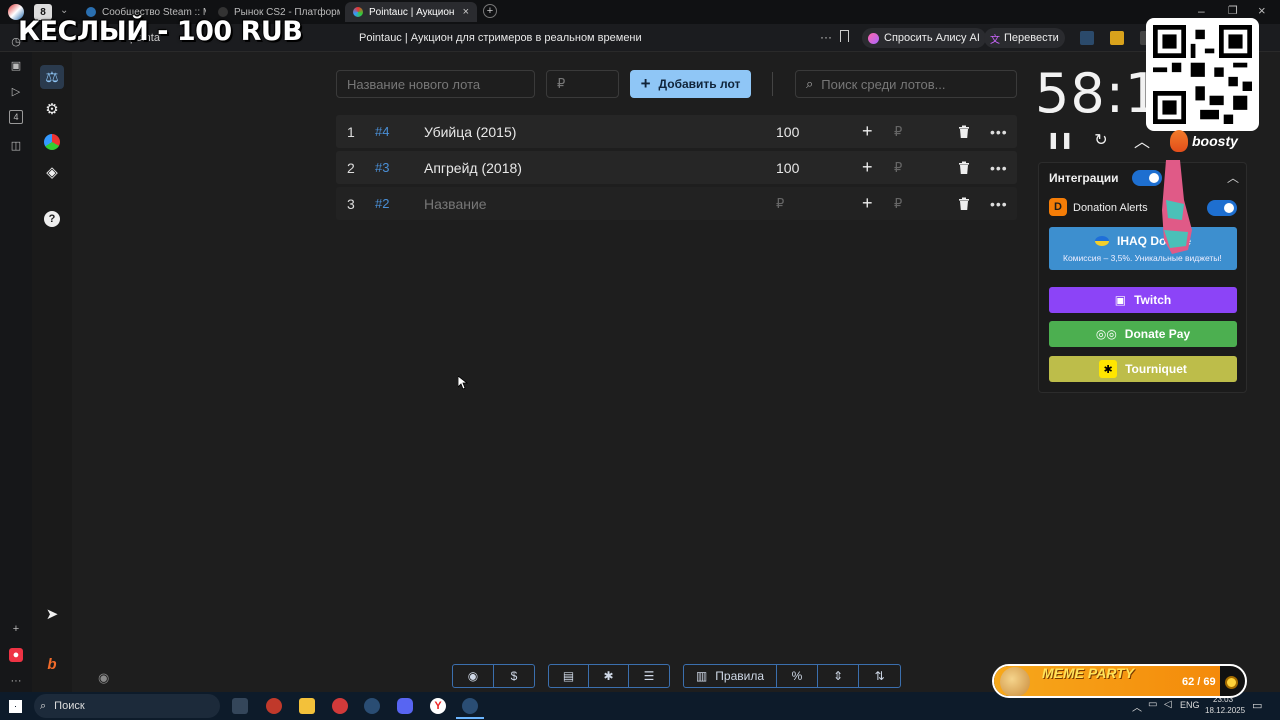 Image resolution: width=1280 pixels, height=720 pixels. What do you see at coordinates (455, 204) in the screenshot?
I see `lot-name-placeholder: Название` at bounding box center [455, 204].